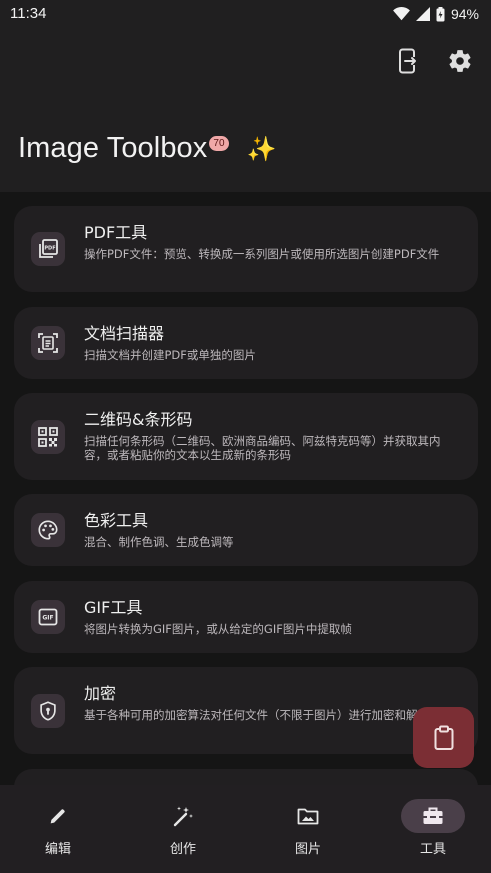 This screenshot has height=873, width=491. I want to click on tool-title: 加密, so click(100, 693).